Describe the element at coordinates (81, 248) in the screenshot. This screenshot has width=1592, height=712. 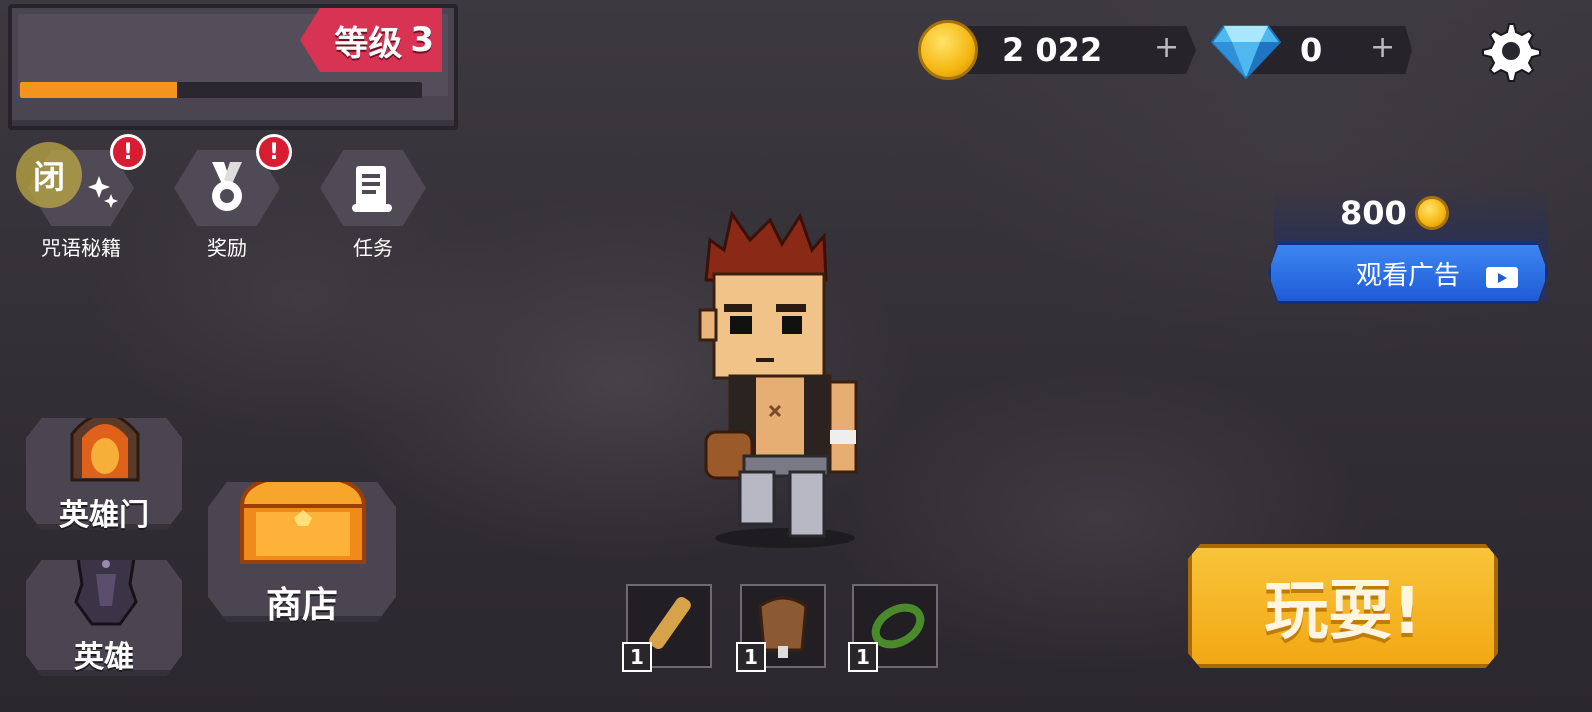
I see `spellbook-label: 咒语秘籍` at that location.